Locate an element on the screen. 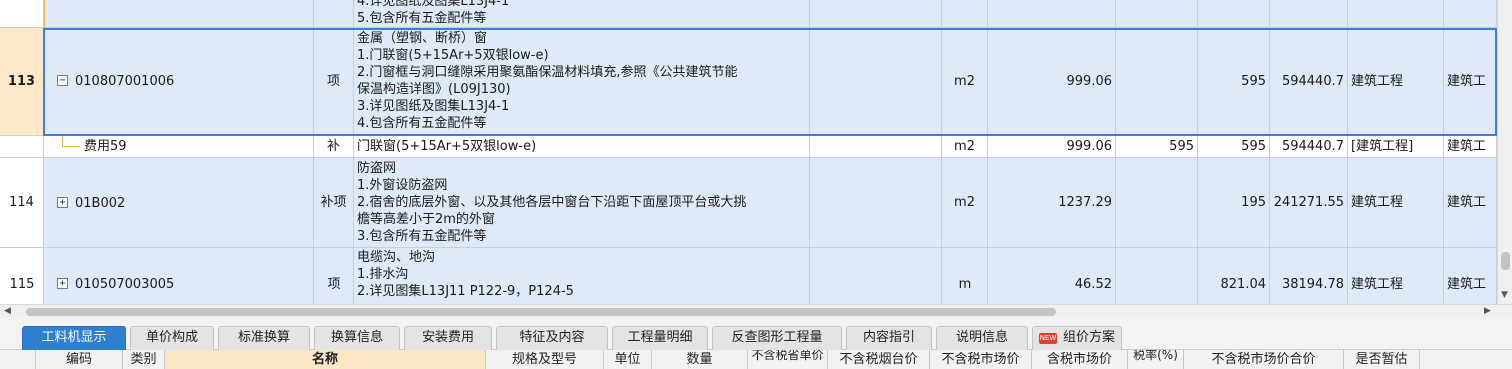 This screenshot has height=369, width=1512. quantity-cell is located at coordinates (1052, 14).